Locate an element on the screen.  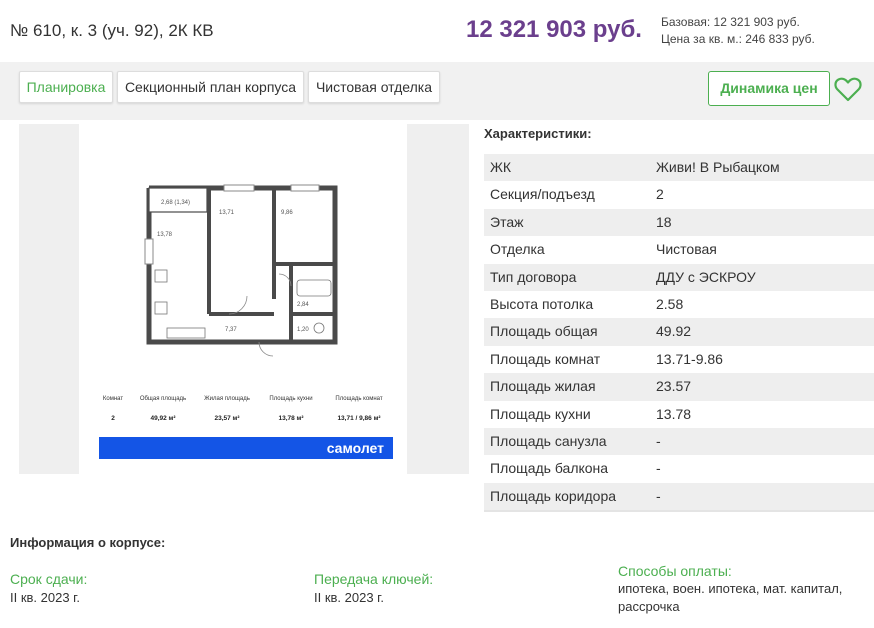
row-key: Этаж is located at coordinates (507, 221).